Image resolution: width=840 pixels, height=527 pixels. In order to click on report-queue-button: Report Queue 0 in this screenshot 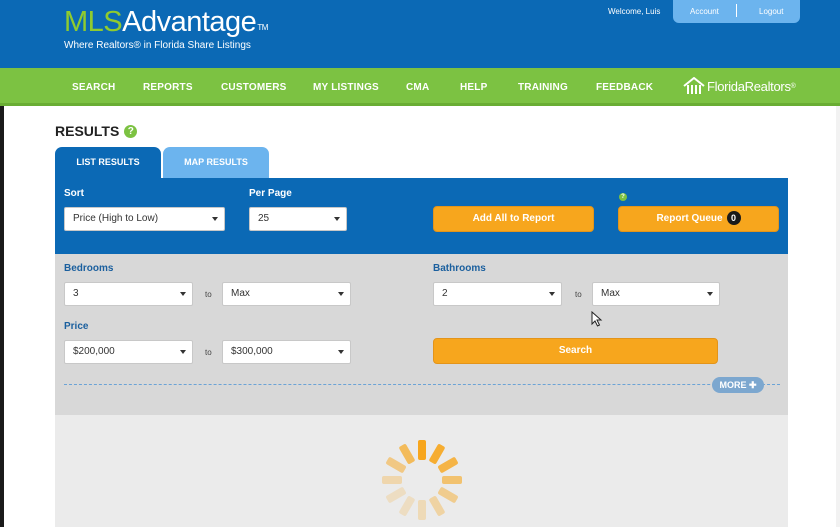, I will do `click(698, 219)`.